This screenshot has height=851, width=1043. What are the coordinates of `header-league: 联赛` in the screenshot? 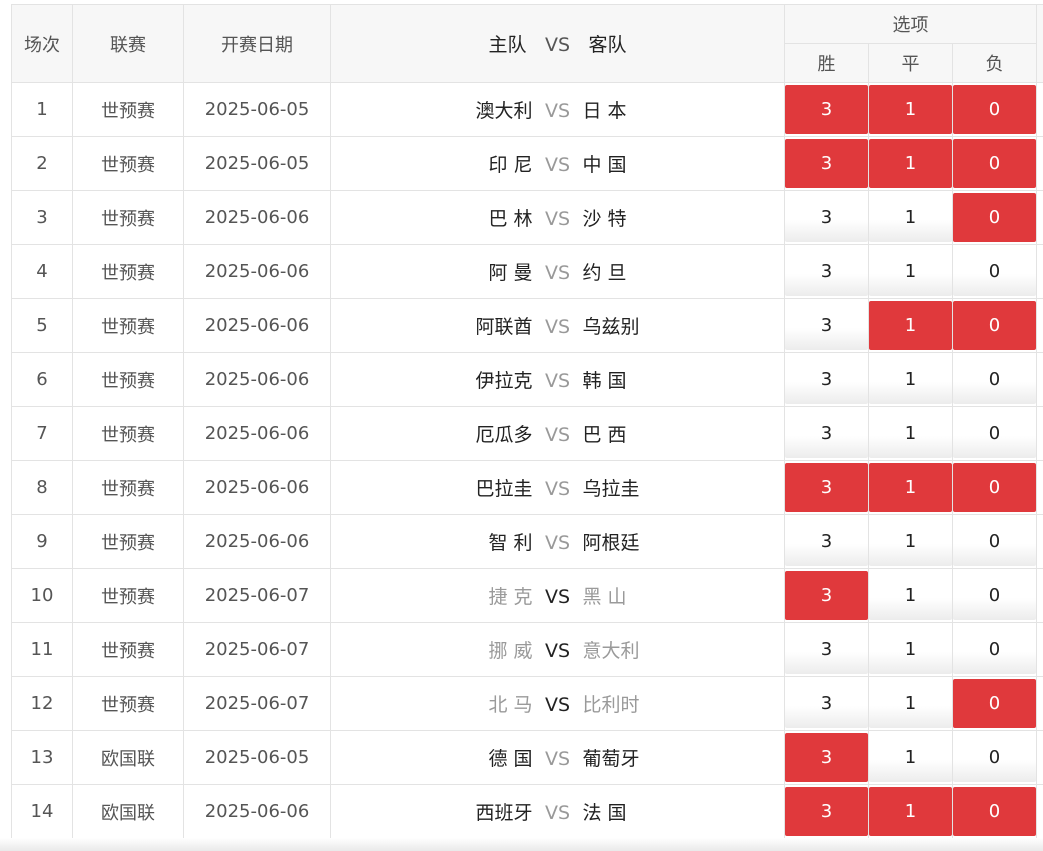 It's located at (128, 43).